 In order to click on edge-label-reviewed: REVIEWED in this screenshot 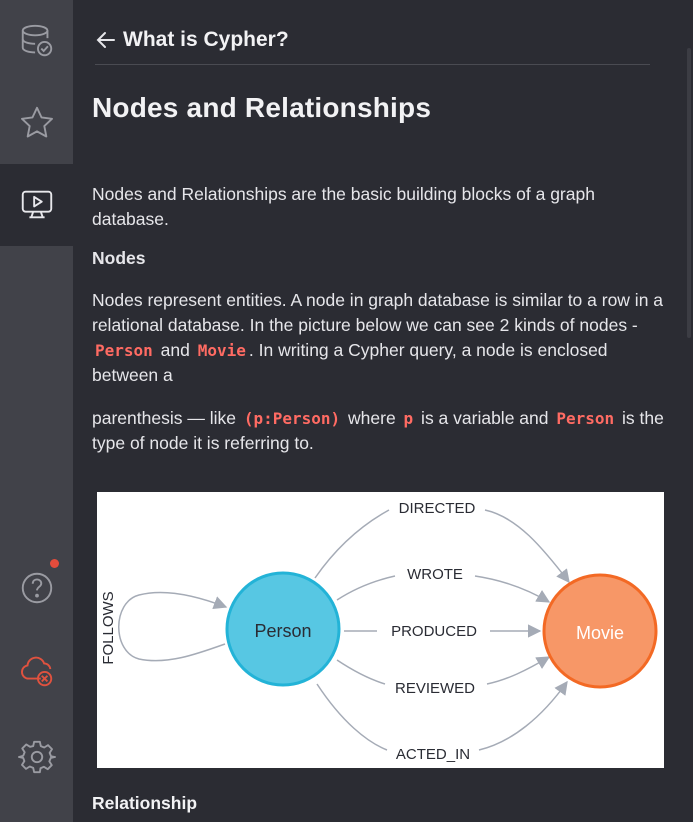, I will do `click(435, 688)`.